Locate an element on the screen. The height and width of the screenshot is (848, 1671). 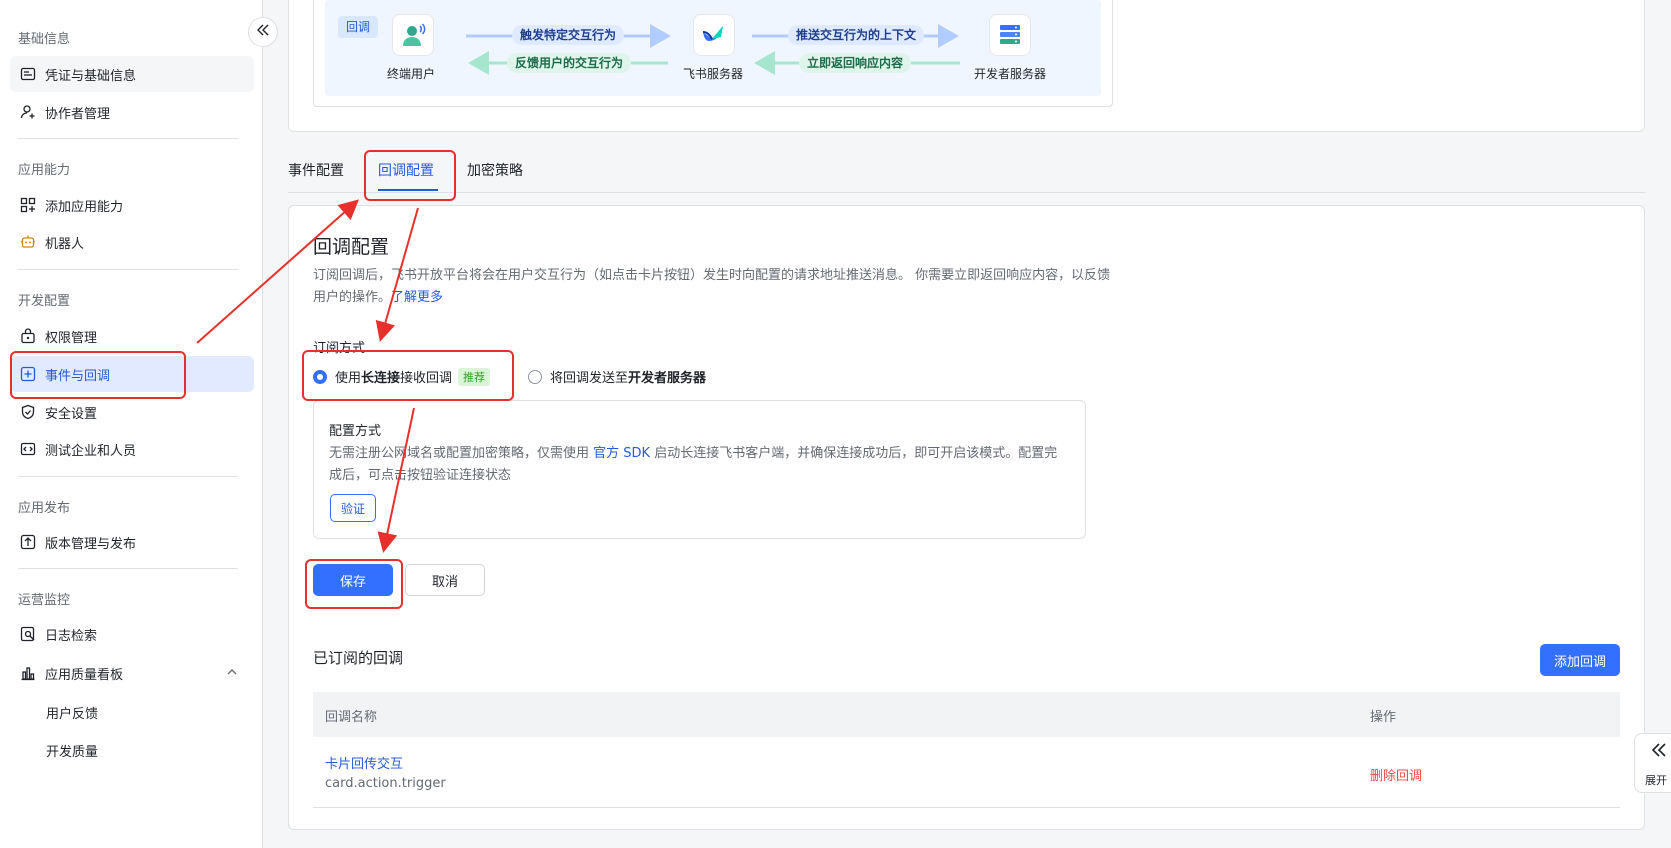
robot-icon is located at coordinates (28, 242).